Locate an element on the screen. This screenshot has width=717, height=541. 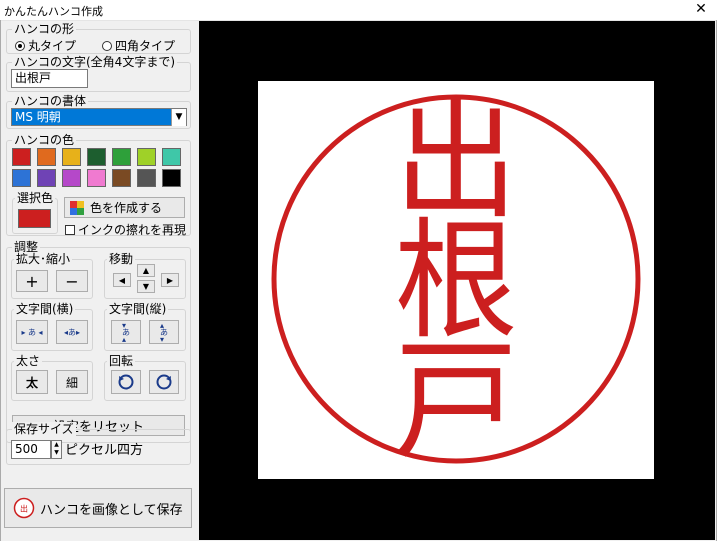
size-spinner: ▲ ▼ is located at coordinates (56, 449).